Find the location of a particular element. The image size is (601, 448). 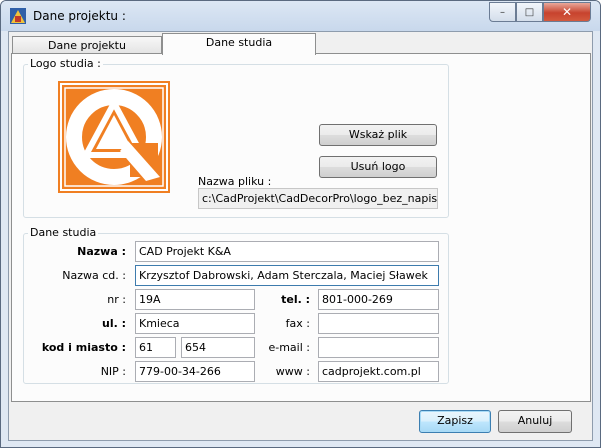

tab-label: Dane studia is located at coordinates (239, 42).